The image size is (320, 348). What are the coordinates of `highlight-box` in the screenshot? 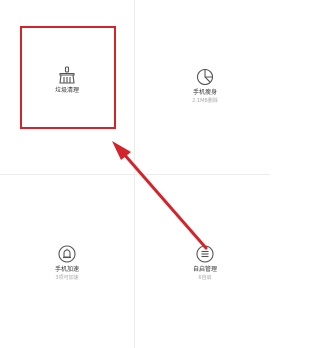 It's located at (68, 77).